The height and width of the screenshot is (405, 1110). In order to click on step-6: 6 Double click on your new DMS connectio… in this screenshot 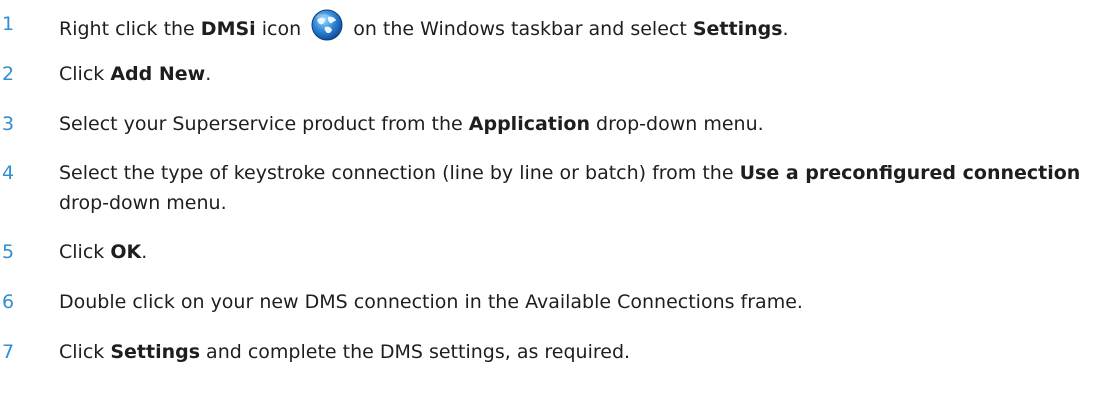, I will do `click(555, 302)`.